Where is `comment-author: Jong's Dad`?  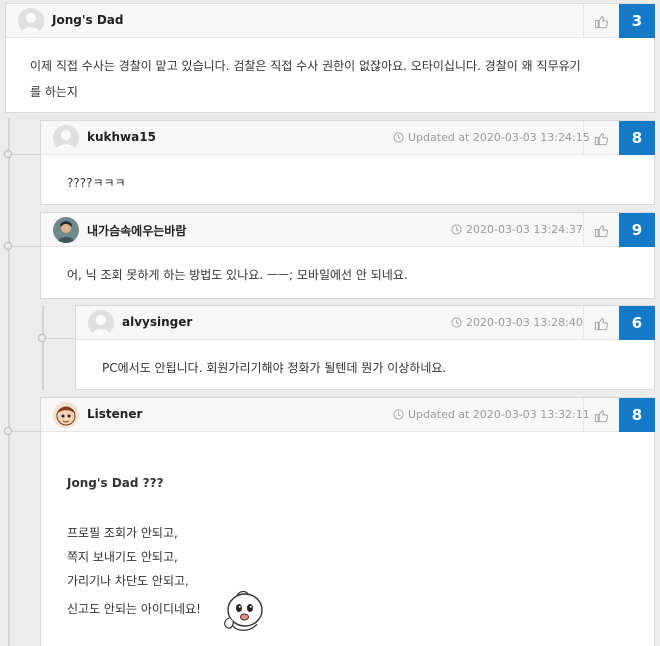 comment-author: Jong's Dad is located at coordinates (87, 20).